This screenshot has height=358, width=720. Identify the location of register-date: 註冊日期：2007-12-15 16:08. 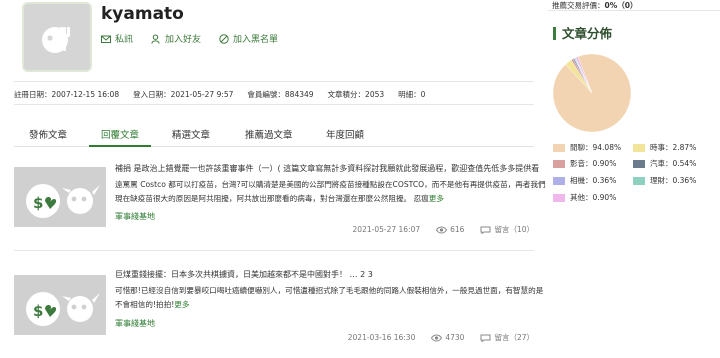
(67, 94).